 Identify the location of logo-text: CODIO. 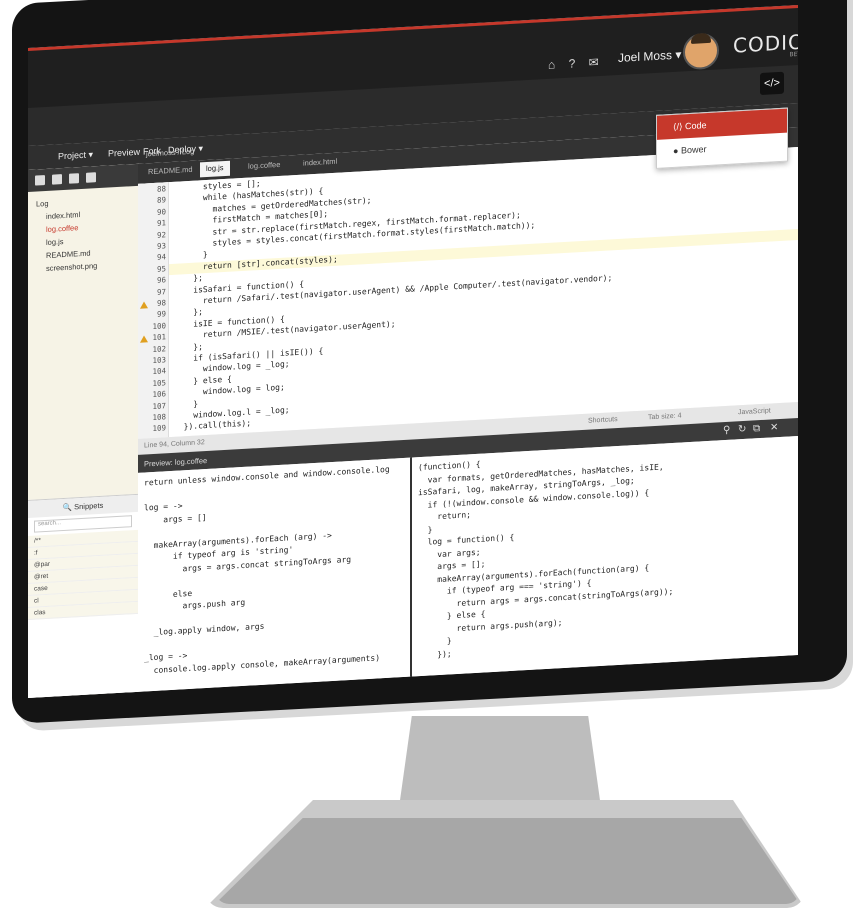
(765, 43).